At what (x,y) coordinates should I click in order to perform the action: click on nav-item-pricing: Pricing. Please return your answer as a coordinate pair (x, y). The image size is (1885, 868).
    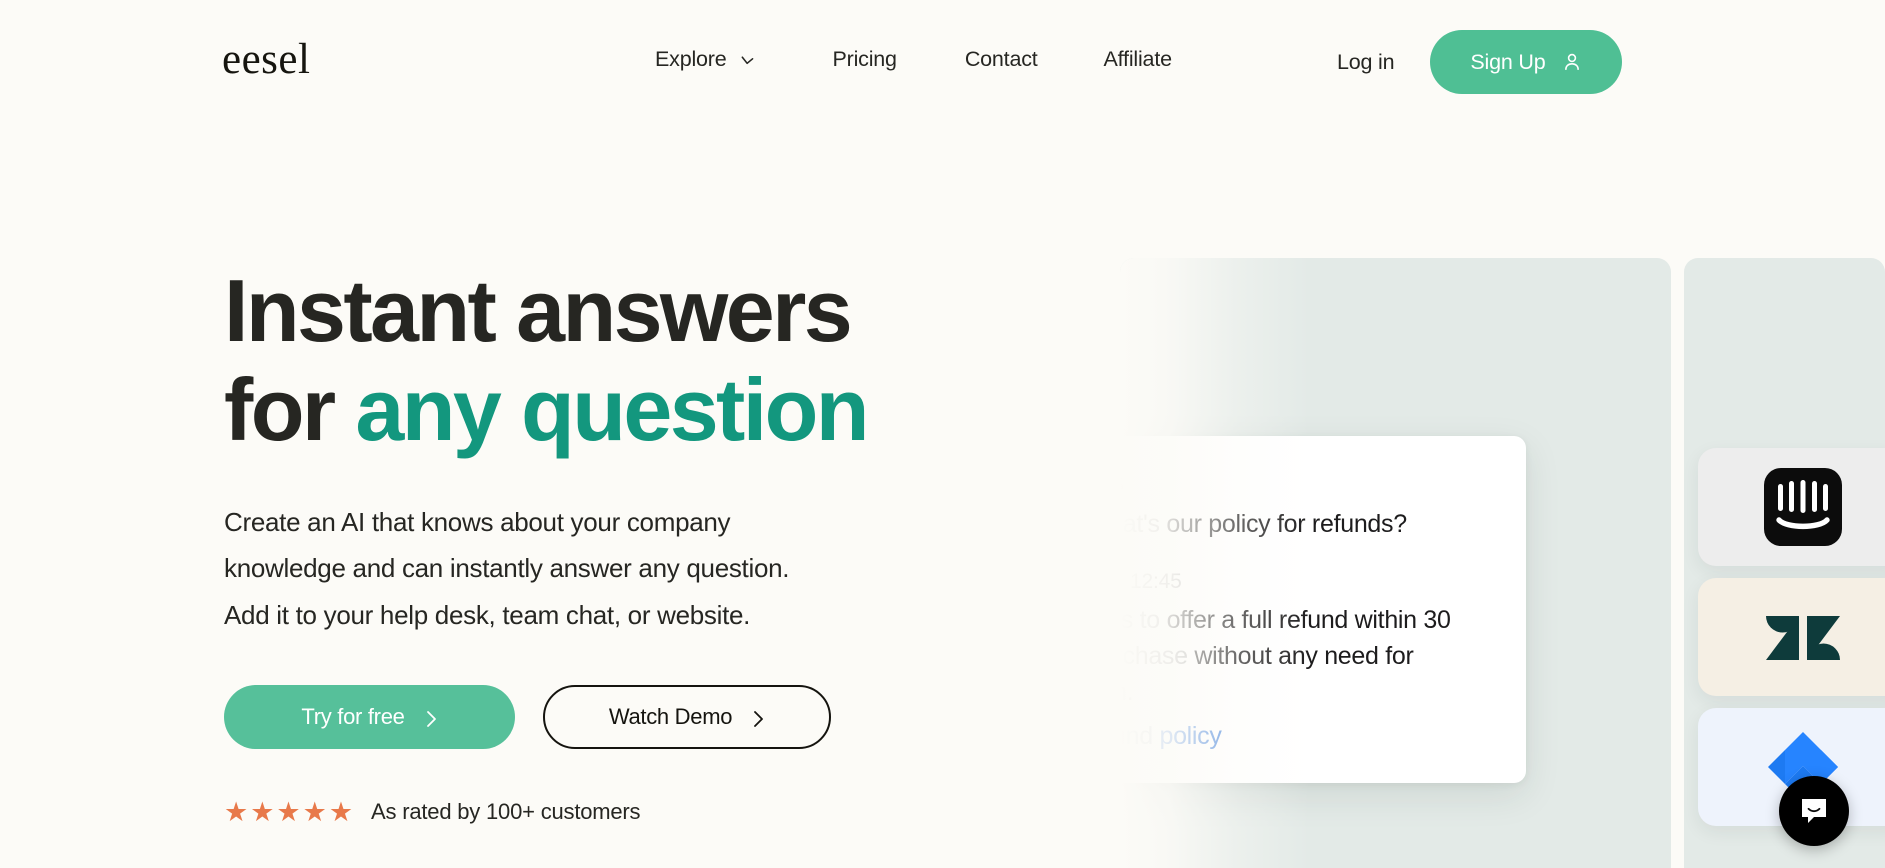
    Looking at the image, I should click on (865, 59).